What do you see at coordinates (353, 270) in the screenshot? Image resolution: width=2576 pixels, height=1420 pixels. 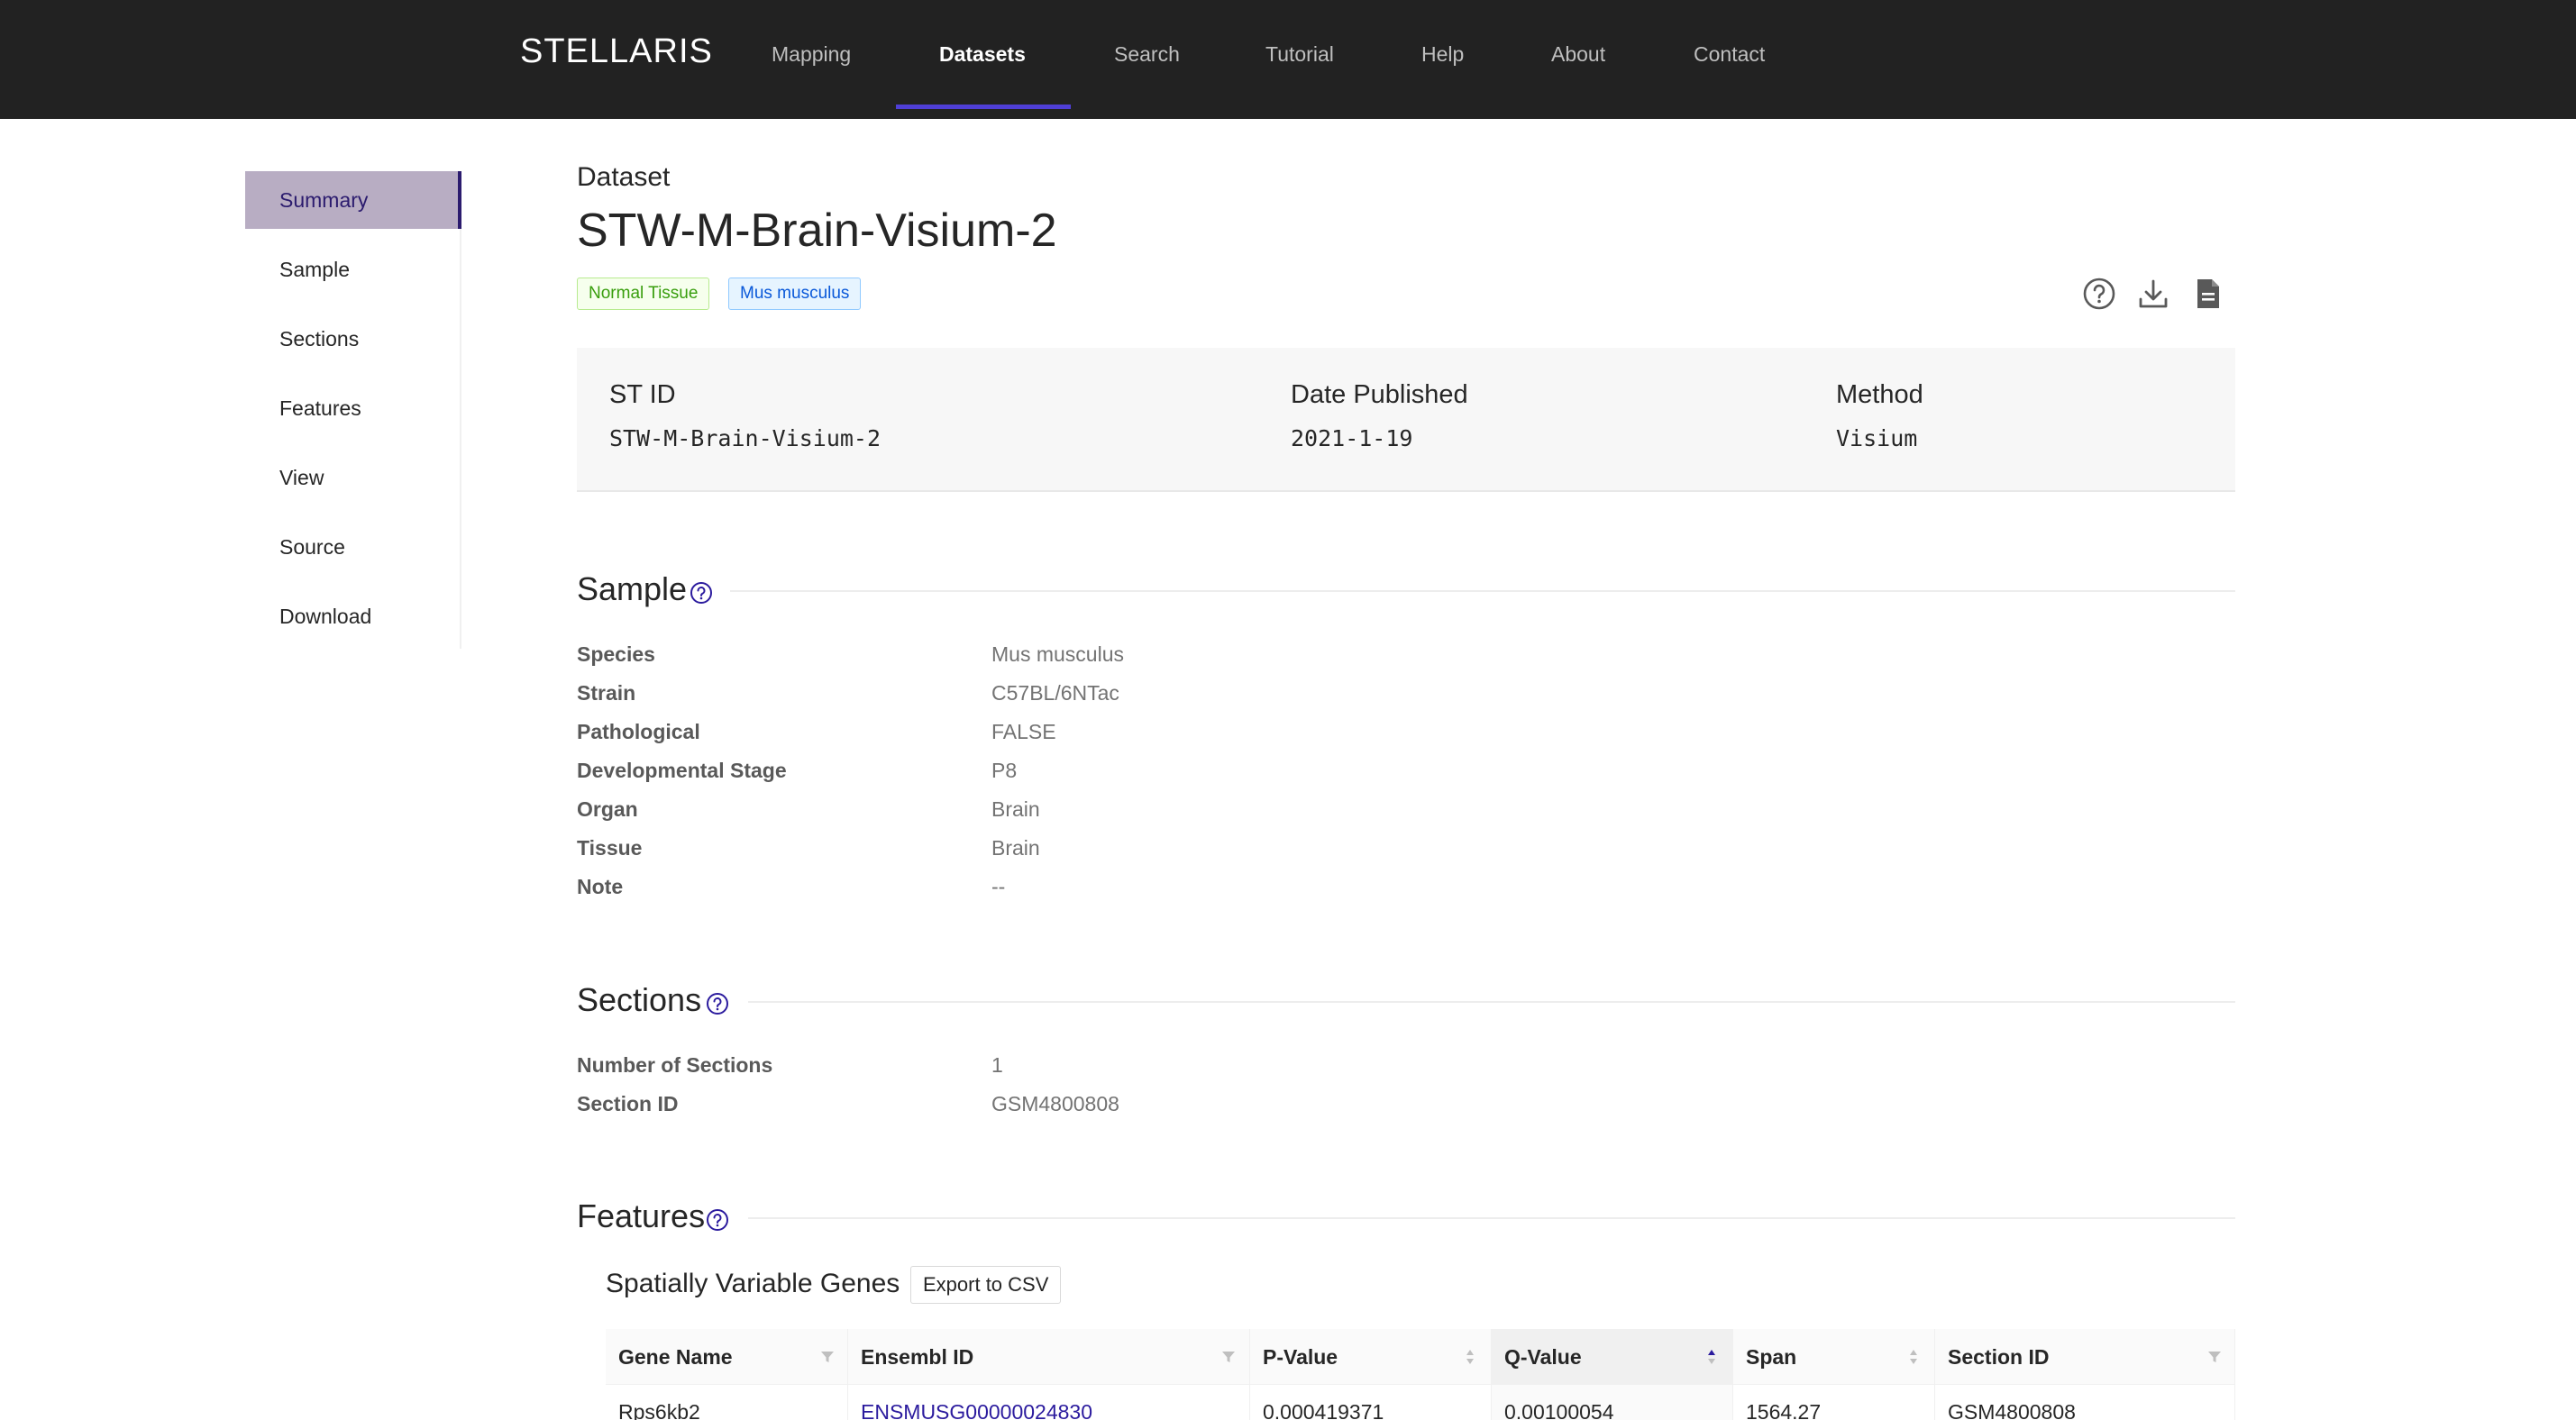 I see `sidebar-item-sample: Sample` at bounding box center [353, 270].